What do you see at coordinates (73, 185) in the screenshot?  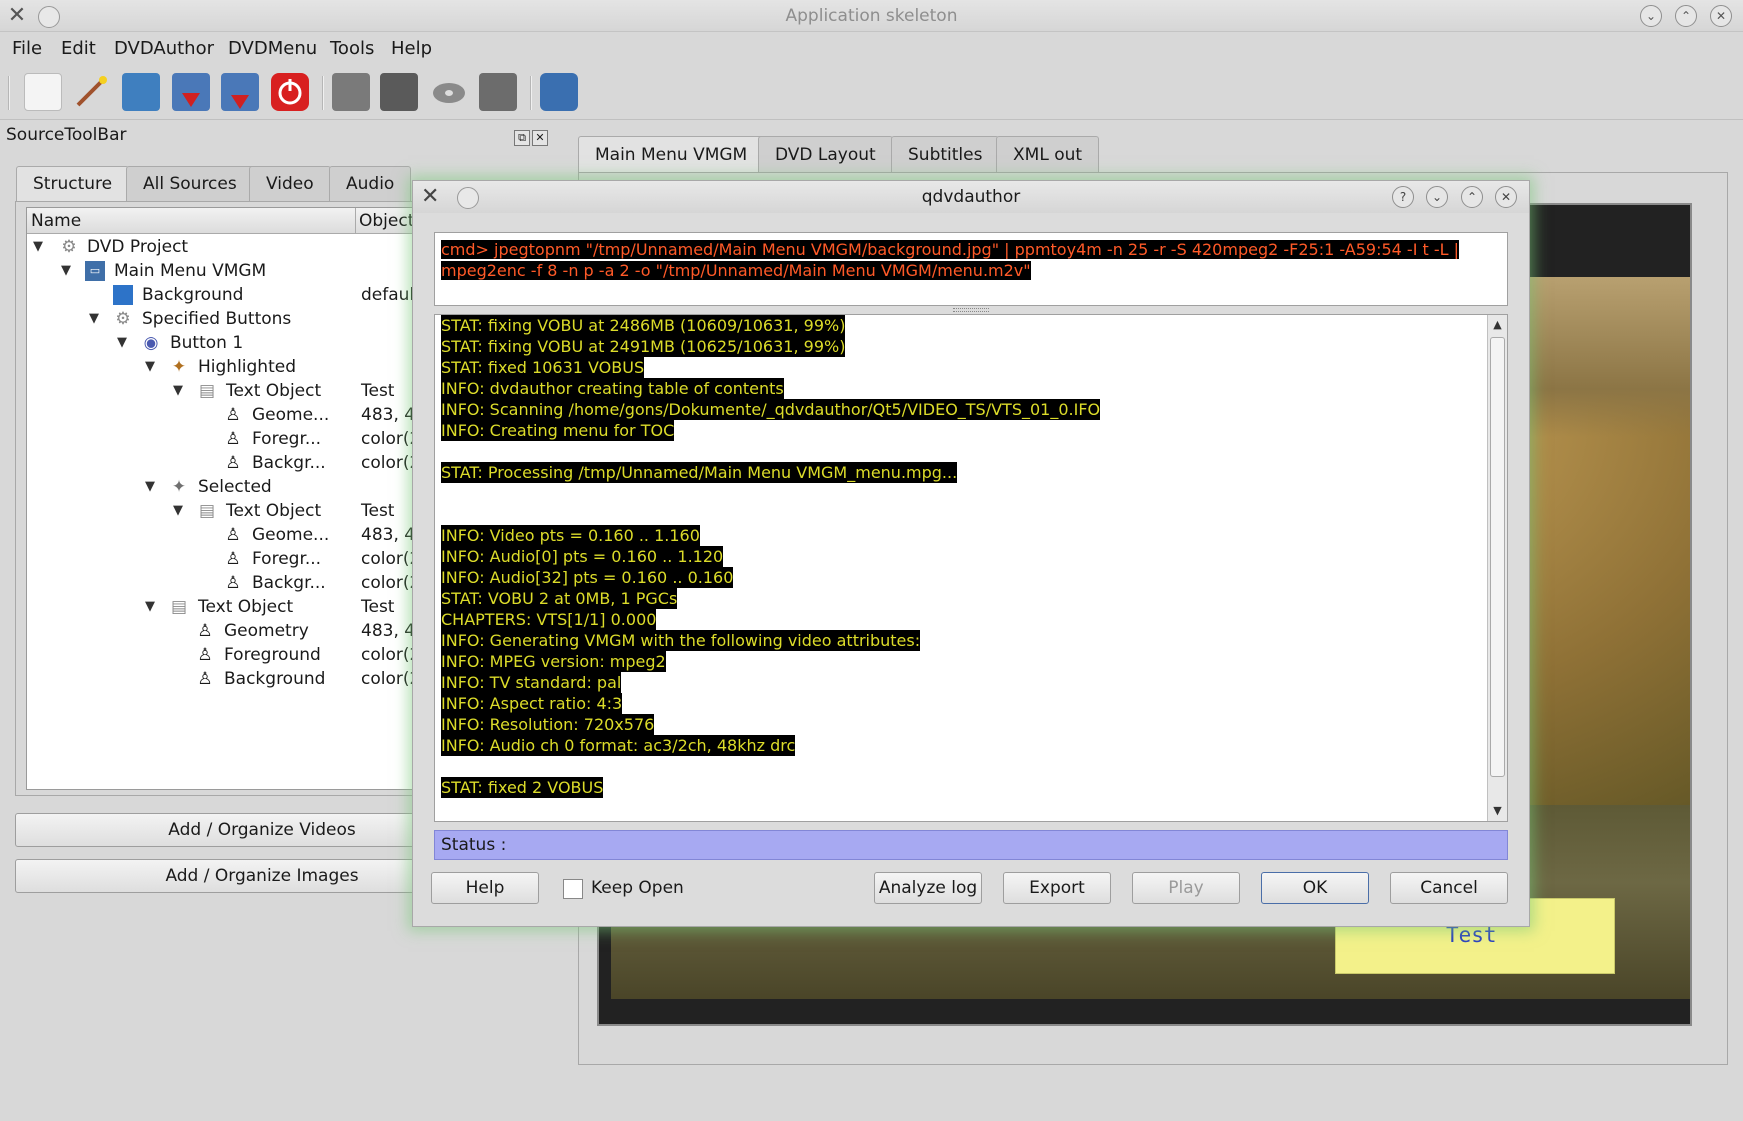 I see `tab-structure: Structure` at bounding box center [73, 185].